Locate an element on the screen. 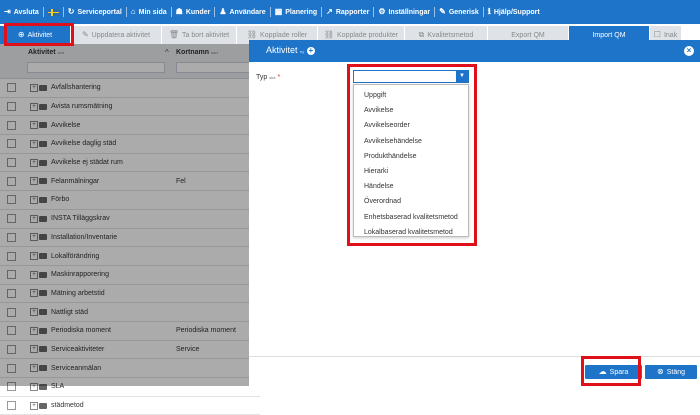 The image size is (700, 415). trash-icon: 🗑 is located at coordinates (174, 34).